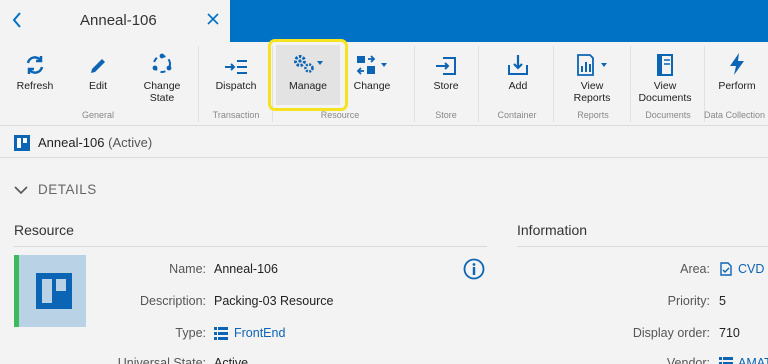 The image size is (768, 364). Describe the element at coordinates (688, 301) in the screenshot. I see `priority-label: Priority:` at that location.